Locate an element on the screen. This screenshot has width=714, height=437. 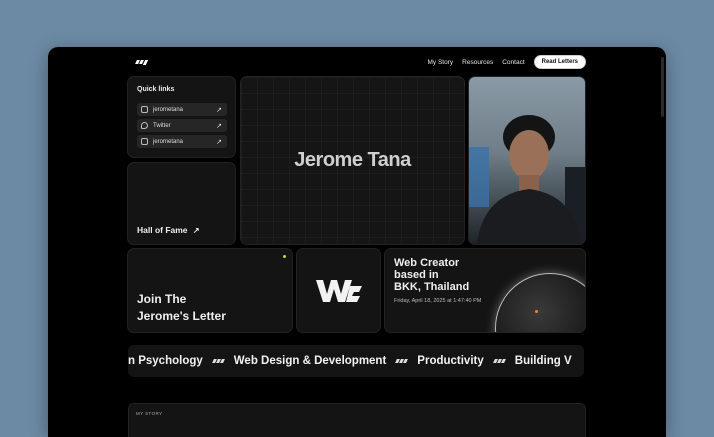
linkedin-icon is located at coordinates (144, 141).